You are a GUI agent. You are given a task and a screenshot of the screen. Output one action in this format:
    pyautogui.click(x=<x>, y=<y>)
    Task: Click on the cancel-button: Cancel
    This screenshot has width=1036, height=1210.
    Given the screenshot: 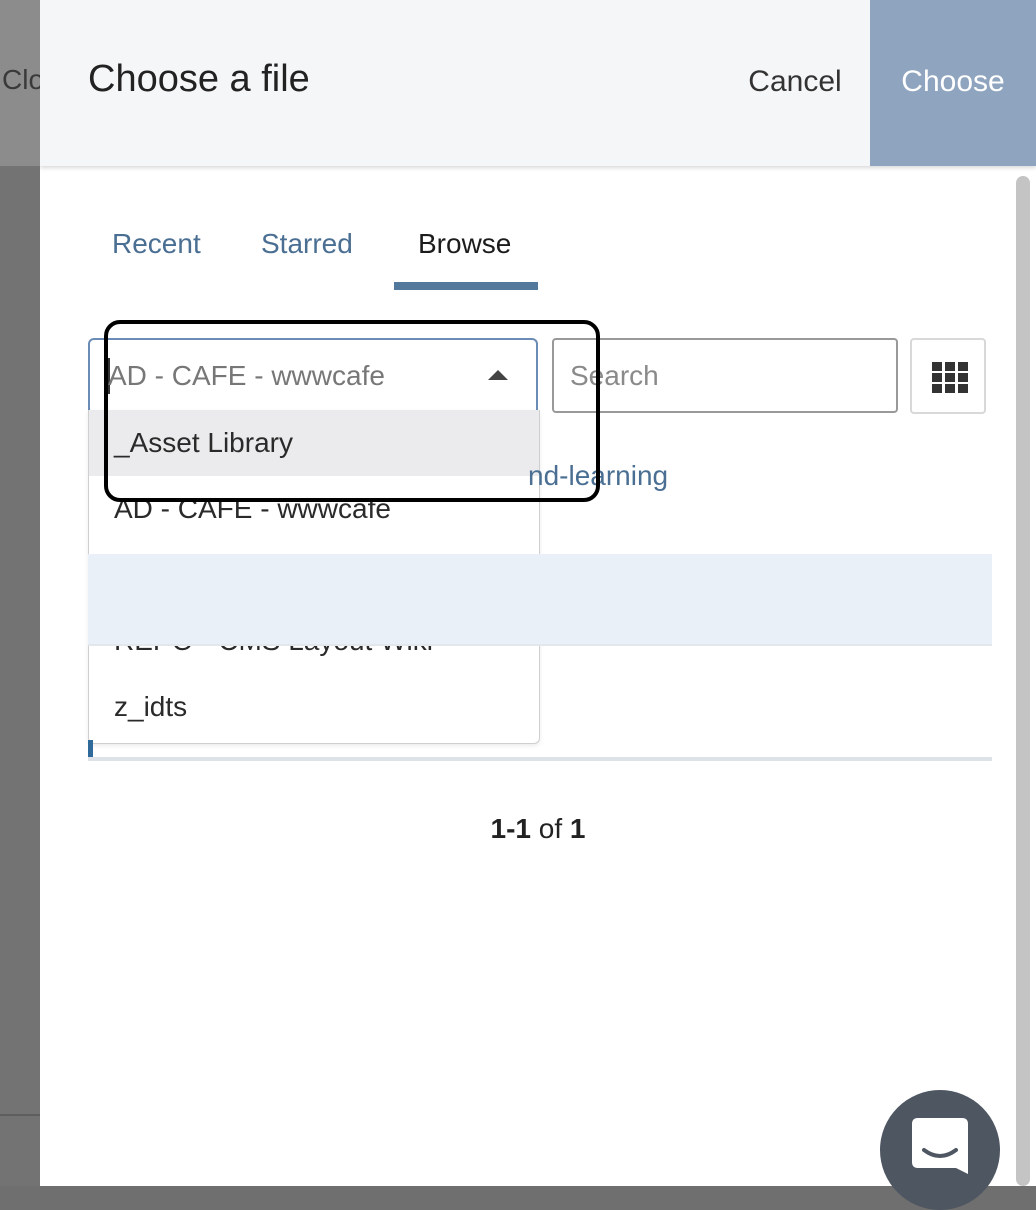 What is the action you would take?
    pyautogui.click(x=795, y=82)
    